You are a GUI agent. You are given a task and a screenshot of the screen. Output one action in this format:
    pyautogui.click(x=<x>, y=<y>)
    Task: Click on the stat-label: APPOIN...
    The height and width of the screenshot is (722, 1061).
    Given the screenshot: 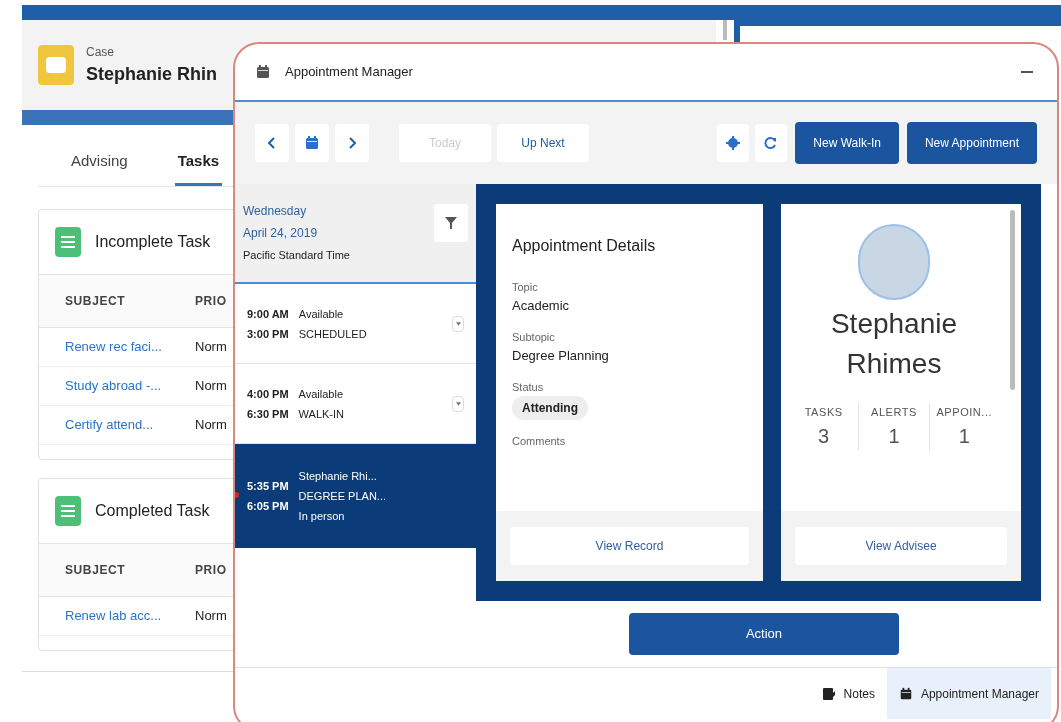 What is the action you would take?
    pyautogui.click(x=964, y=412)
    